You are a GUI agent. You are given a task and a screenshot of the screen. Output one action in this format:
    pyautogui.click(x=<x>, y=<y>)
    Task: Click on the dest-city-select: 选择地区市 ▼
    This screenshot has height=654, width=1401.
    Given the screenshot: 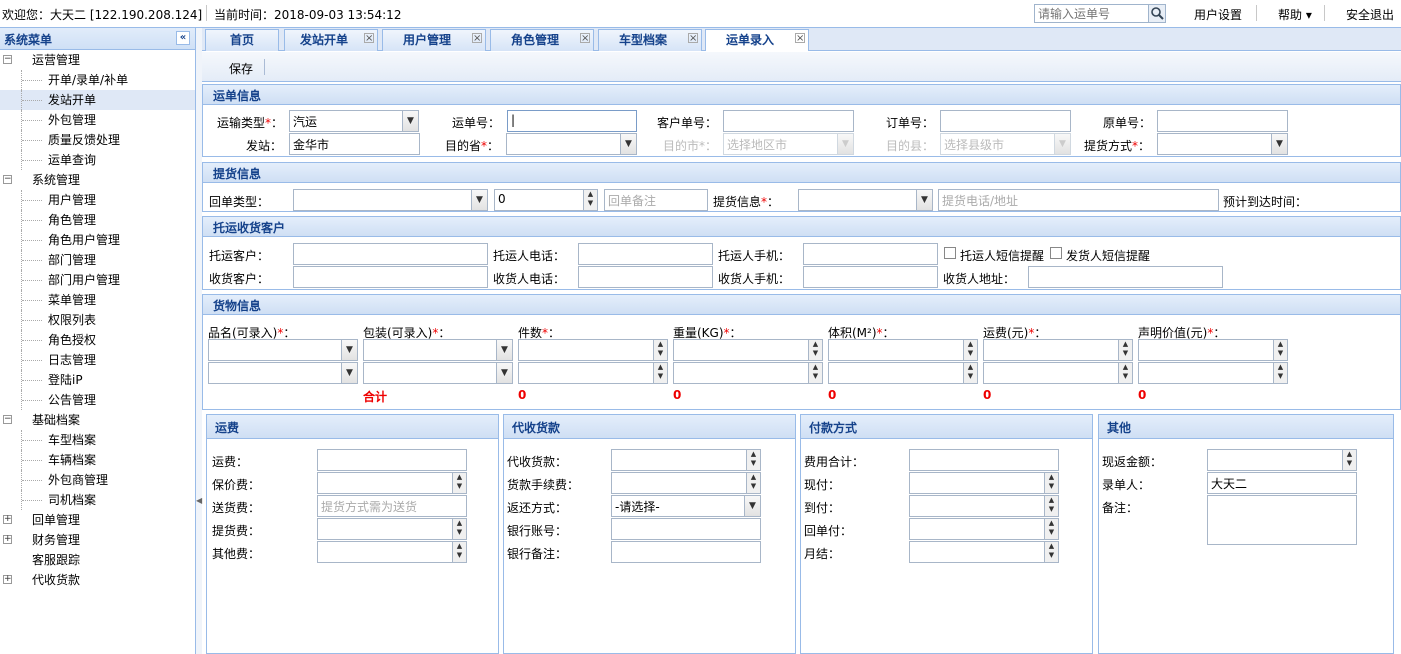 What is the action you would take?
    pyautogui.click(x=788, y=144)
    